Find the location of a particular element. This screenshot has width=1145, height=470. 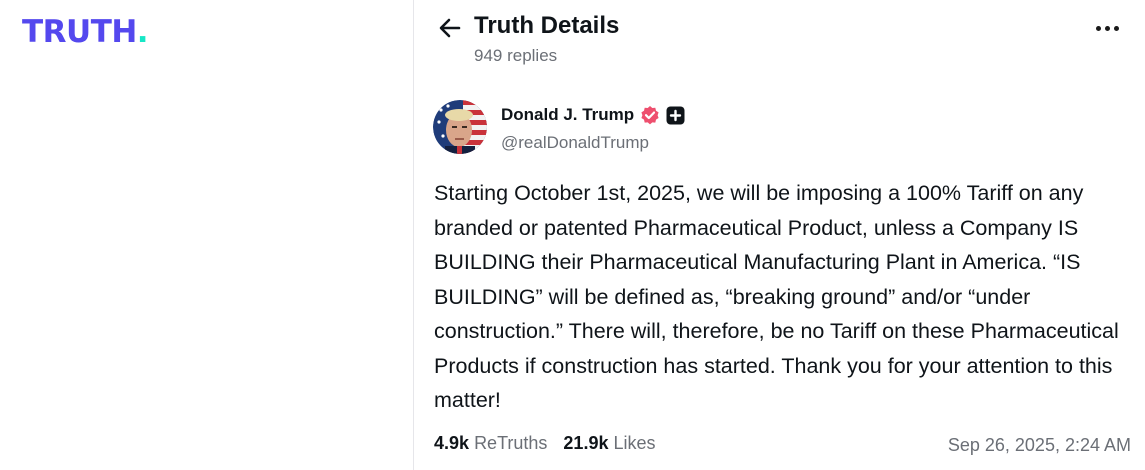

author-handle: @realDonaldTrump is located at coordinates (575, 143).